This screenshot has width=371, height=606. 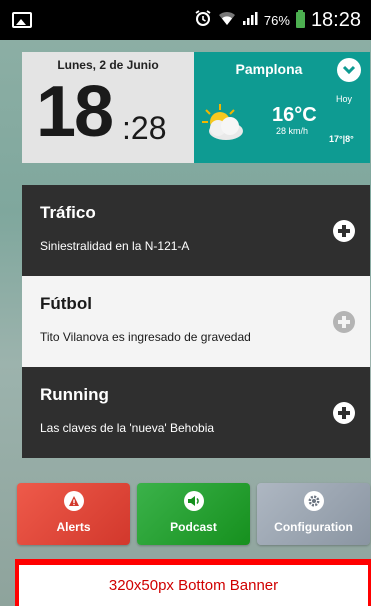 What do you see at coordinates (75, 112) in the screenshot?
I see `clock-hour: 18` at bounding box center [75, 112].